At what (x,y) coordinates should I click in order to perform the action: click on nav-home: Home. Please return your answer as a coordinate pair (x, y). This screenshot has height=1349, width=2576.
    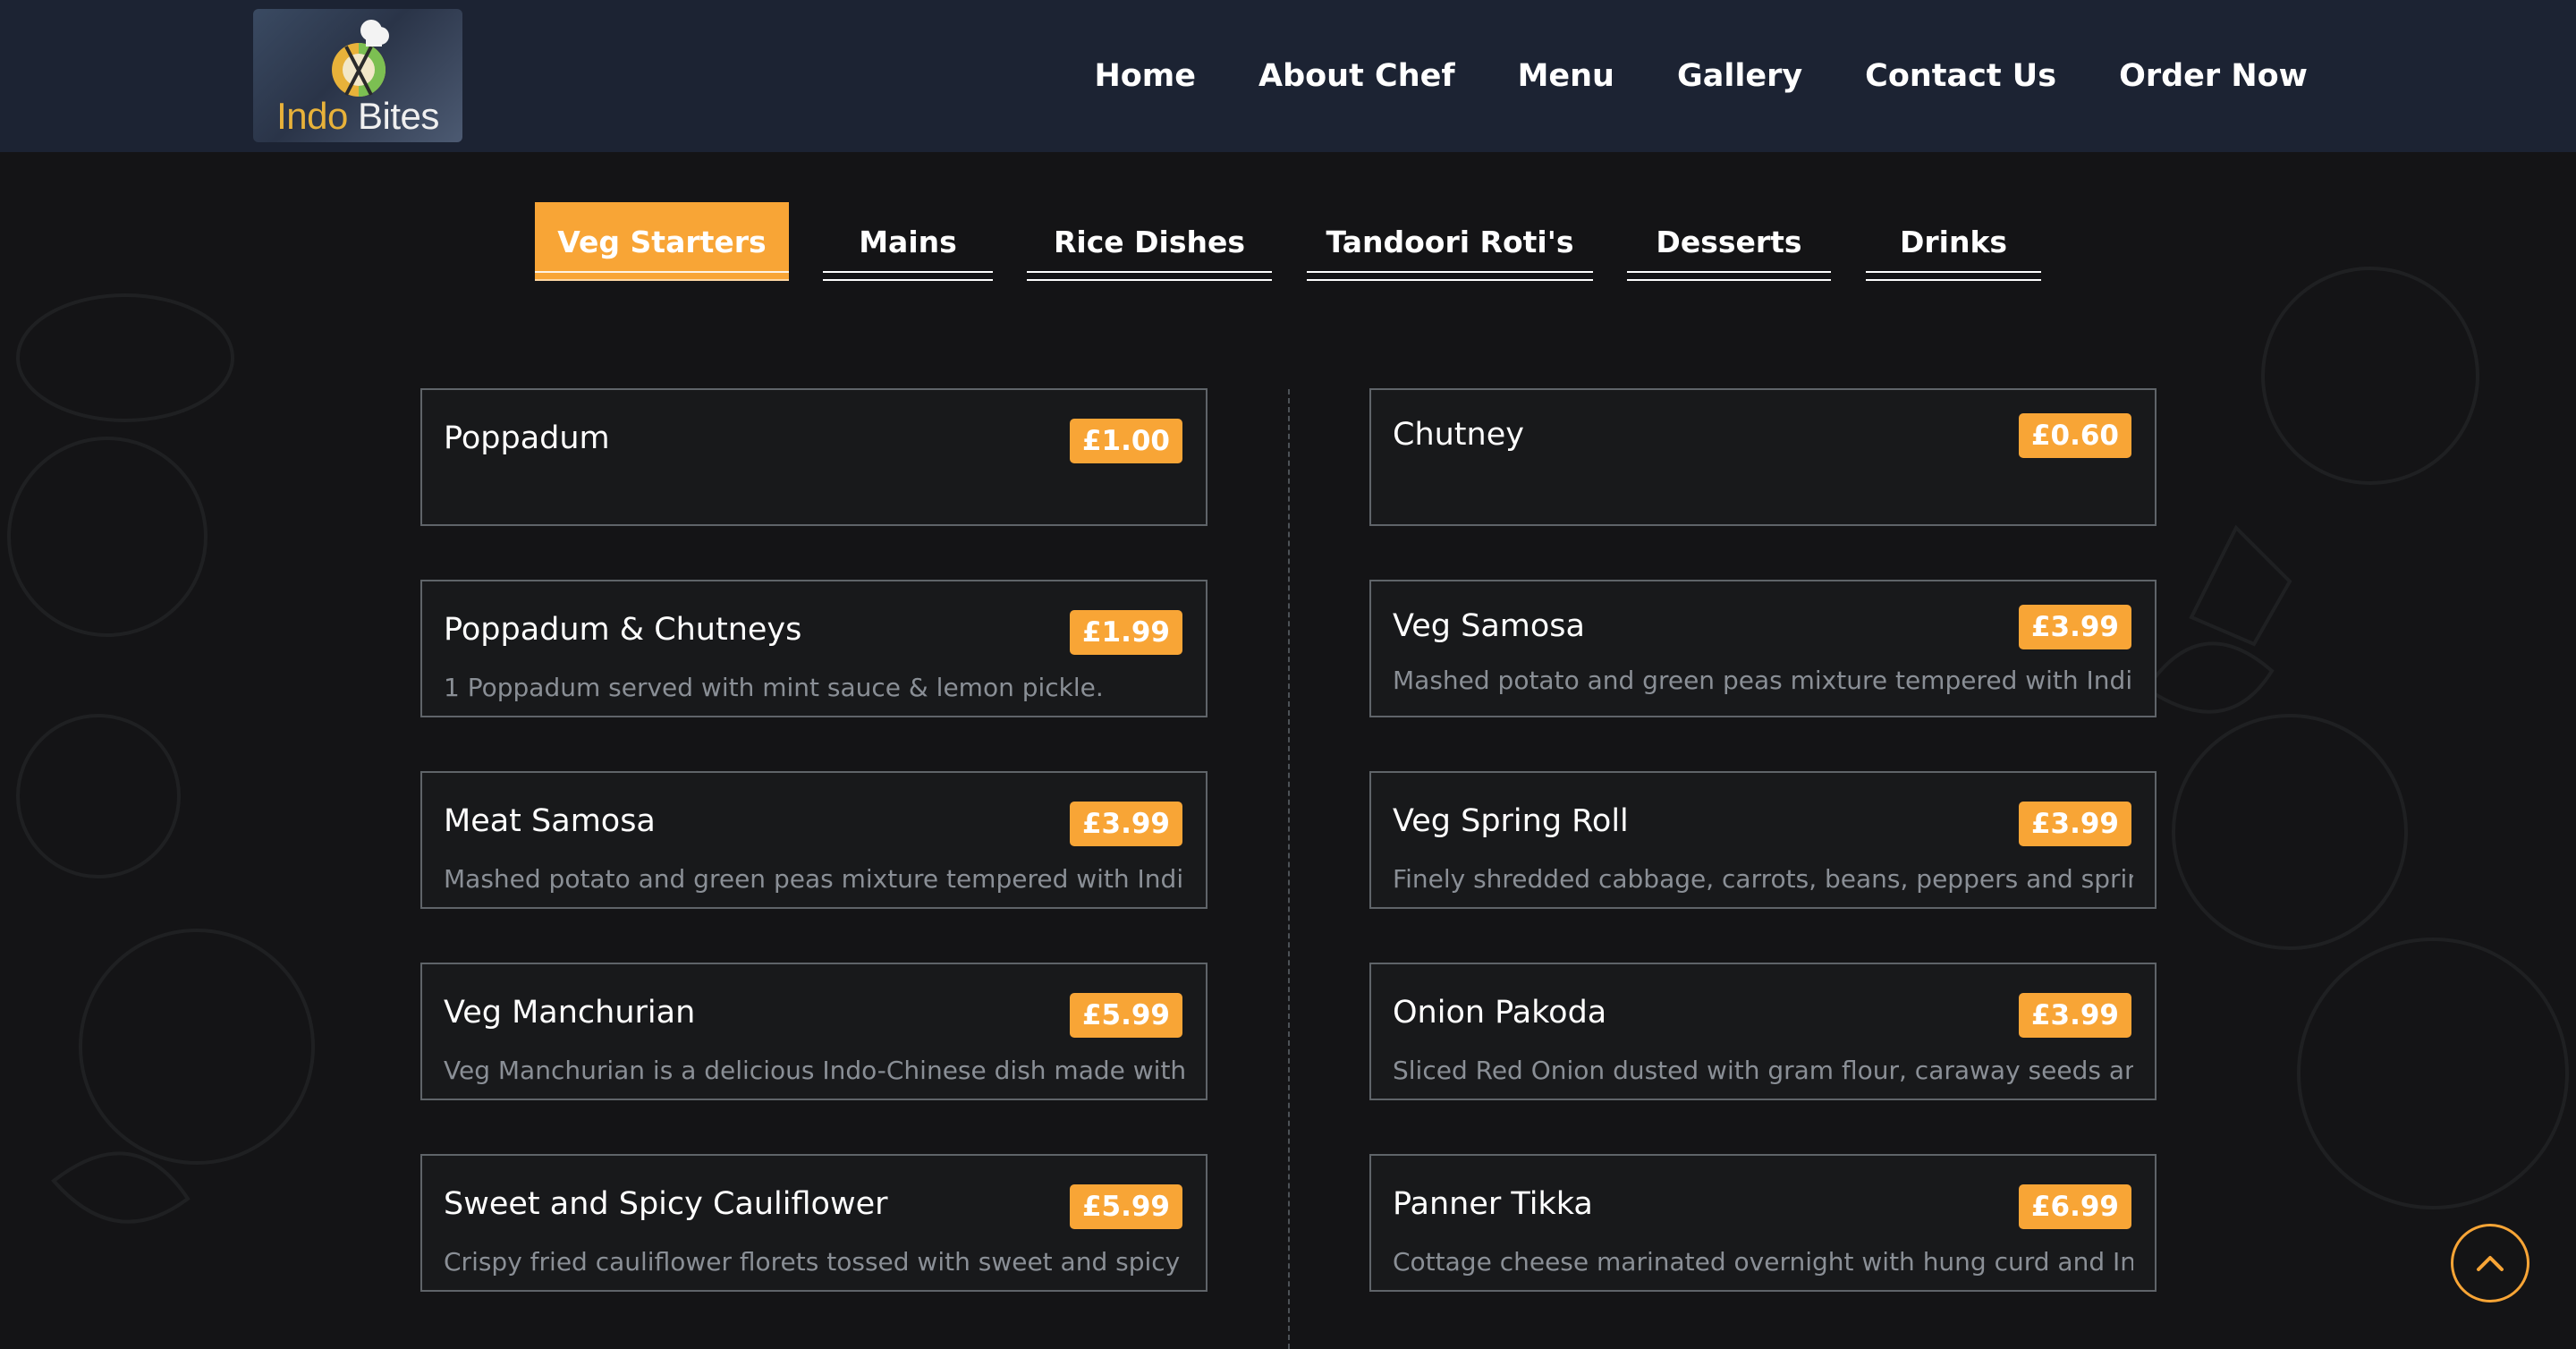
    Looking at the image, I should click on (1145, 76).